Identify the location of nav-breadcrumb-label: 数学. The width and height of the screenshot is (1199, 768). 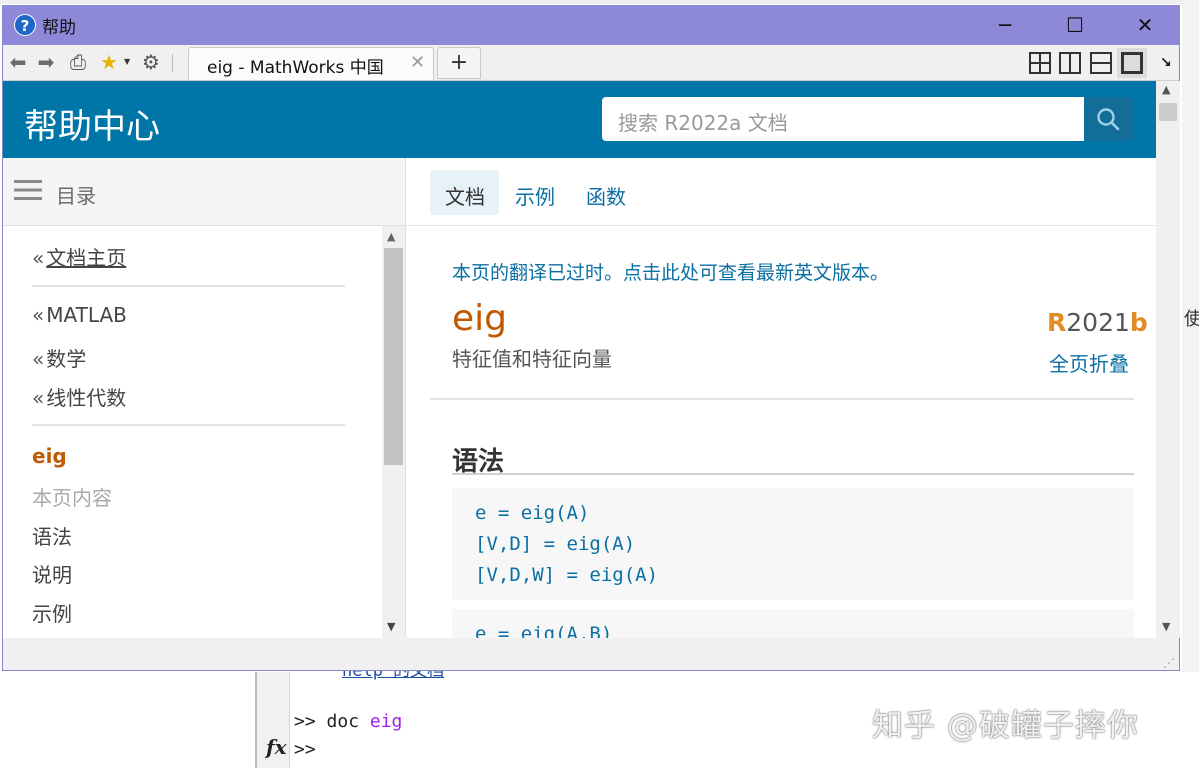
(66, 359).